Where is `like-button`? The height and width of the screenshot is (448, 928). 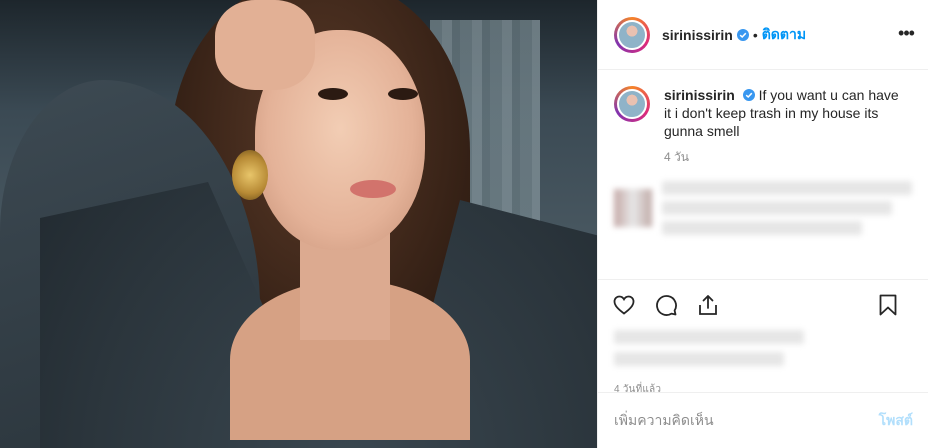 like-button is located at coordinates (624, 305).